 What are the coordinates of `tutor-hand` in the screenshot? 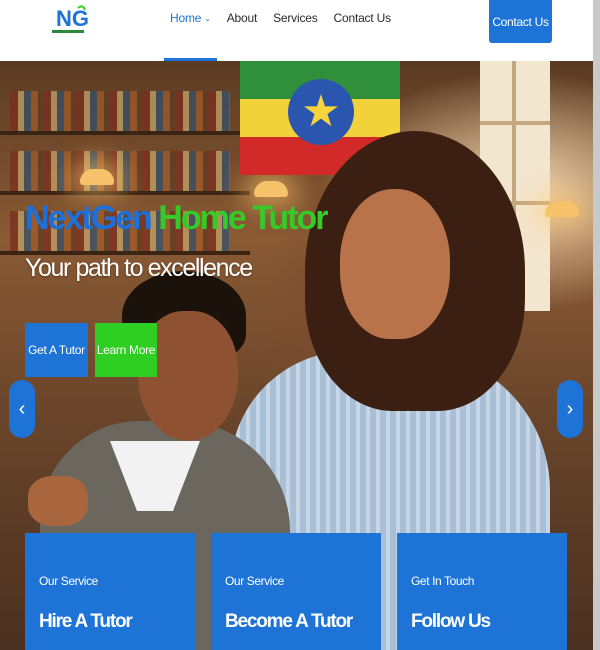 It's located at (58, 501).